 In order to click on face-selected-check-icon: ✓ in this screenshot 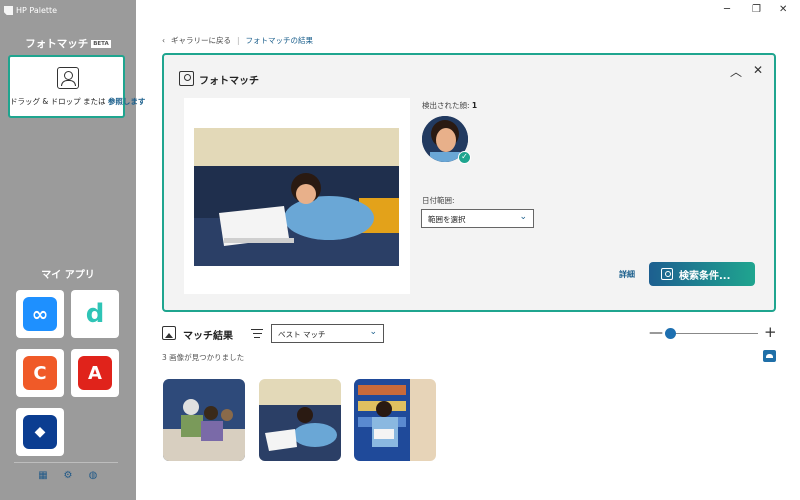, I will do `click(464, 157)`.